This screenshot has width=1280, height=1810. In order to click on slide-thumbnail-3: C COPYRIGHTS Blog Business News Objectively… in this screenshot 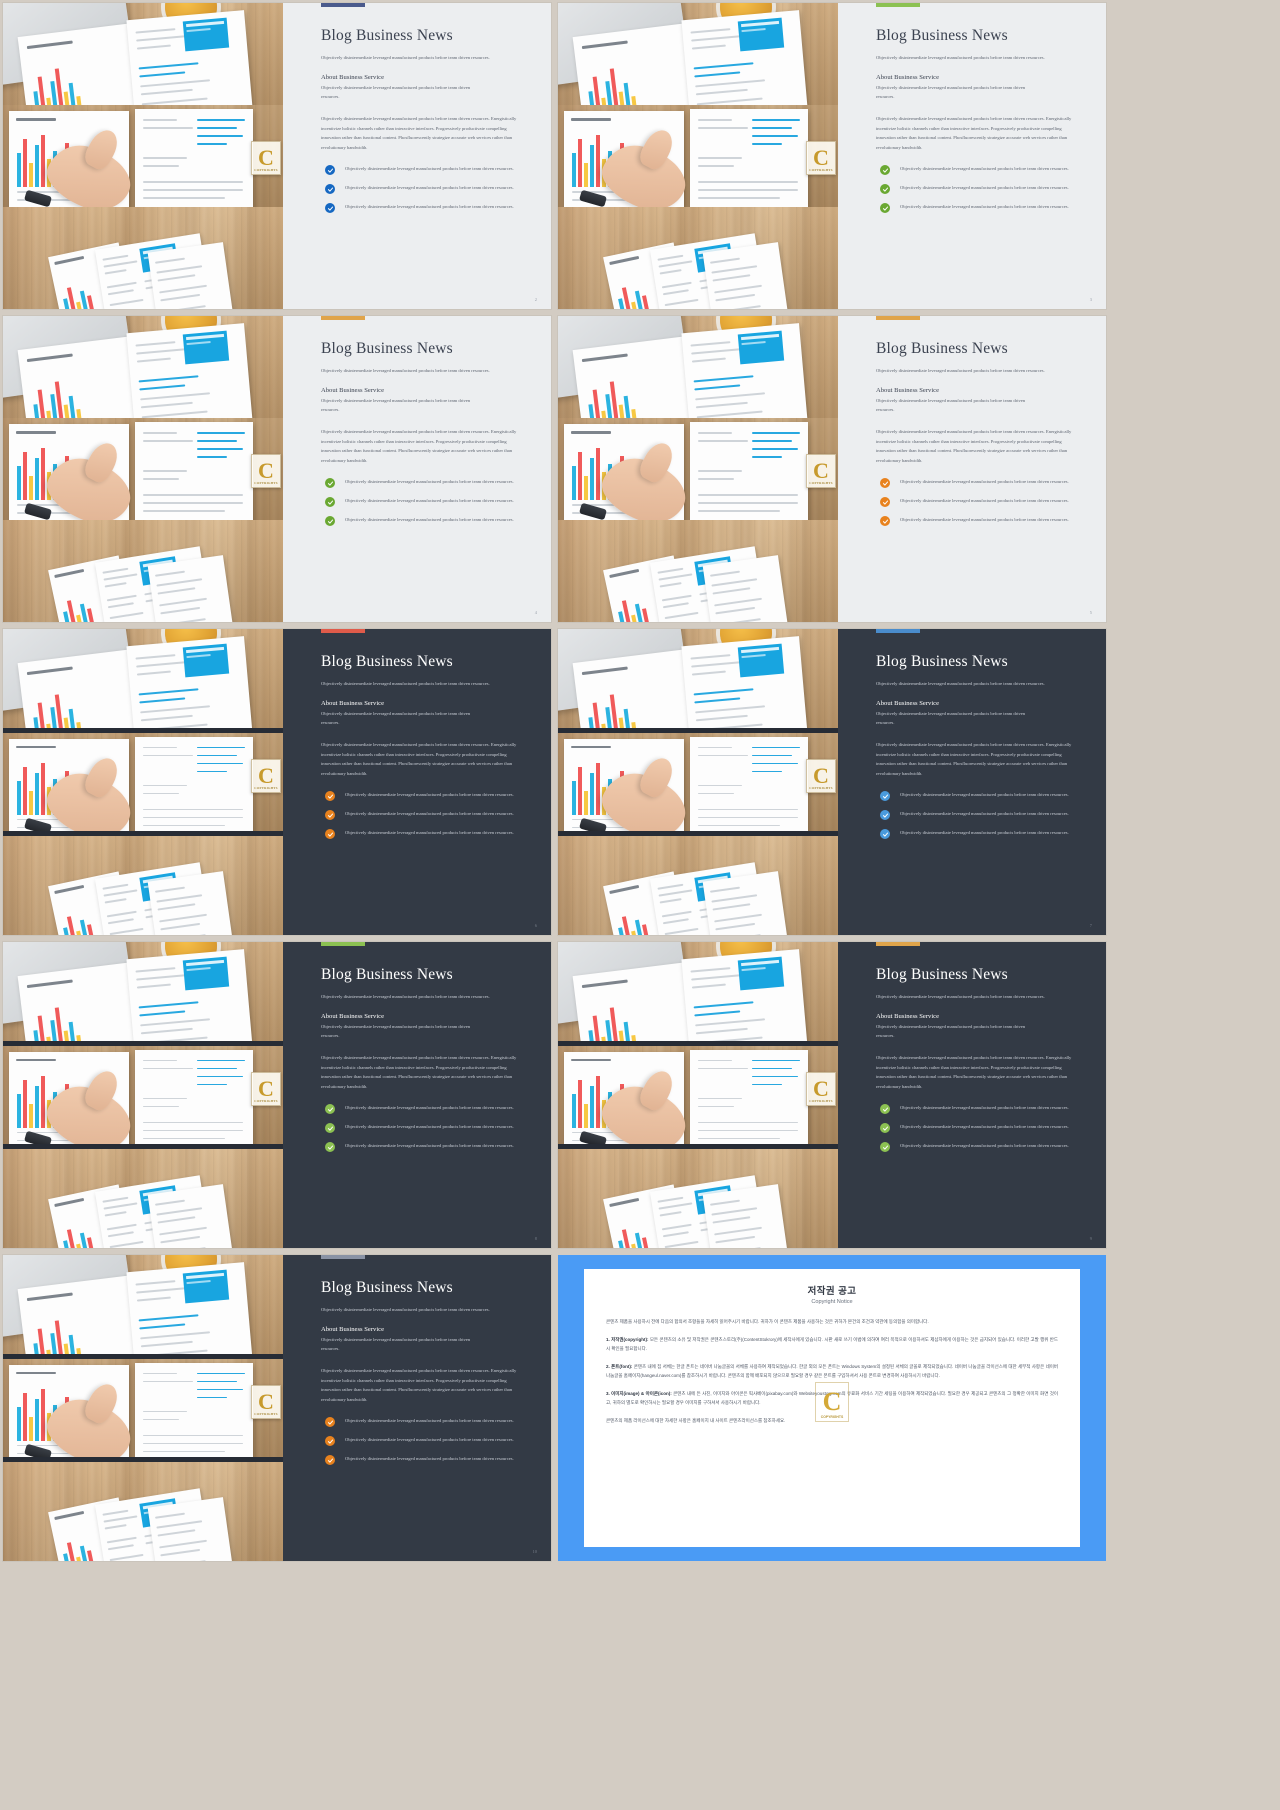, I will do `click(277, 469)`.